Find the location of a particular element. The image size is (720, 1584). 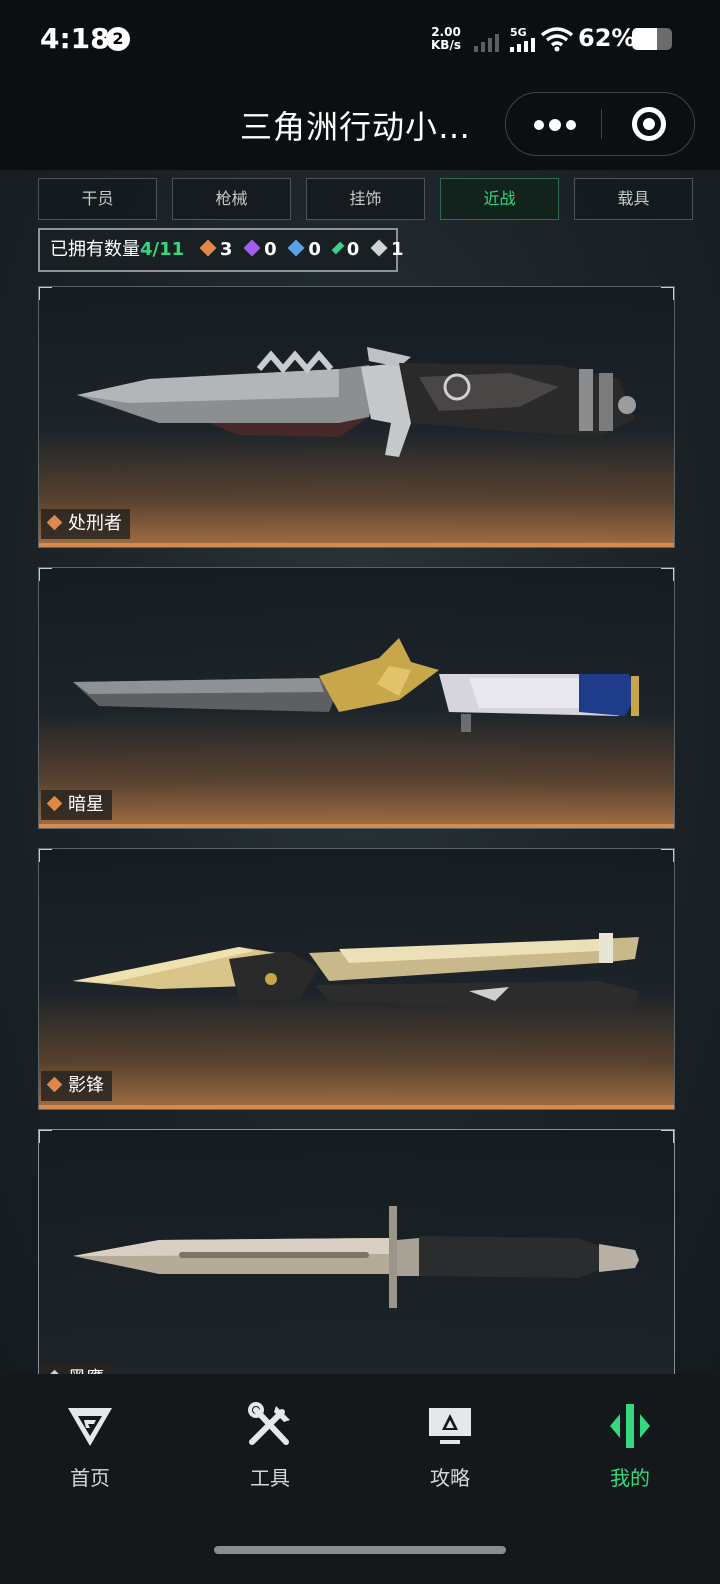

tab-operators: 干员 is located at coordinates (97, 199).